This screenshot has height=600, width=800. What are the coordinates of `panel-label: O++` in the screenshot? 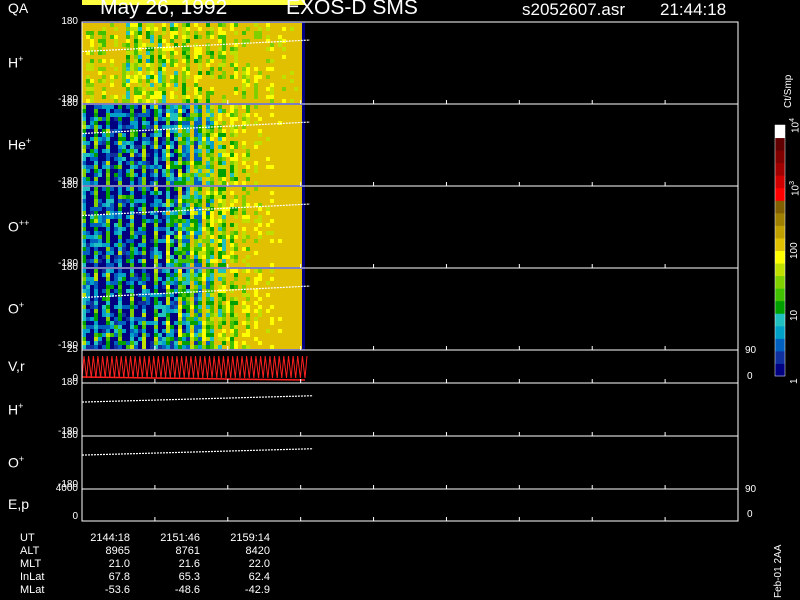 It's located at (19, 226).